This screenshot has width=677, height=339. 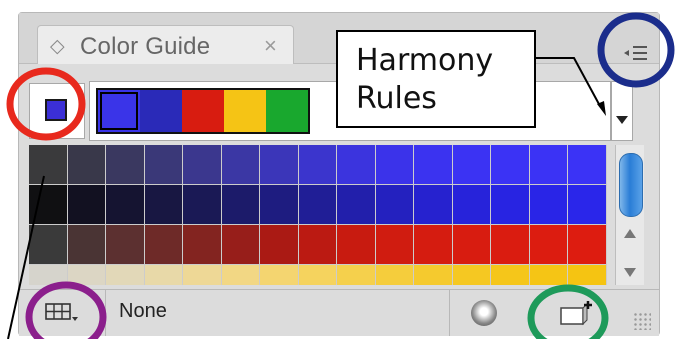 I want to click on base-color-button, so click(x=57, y=111).